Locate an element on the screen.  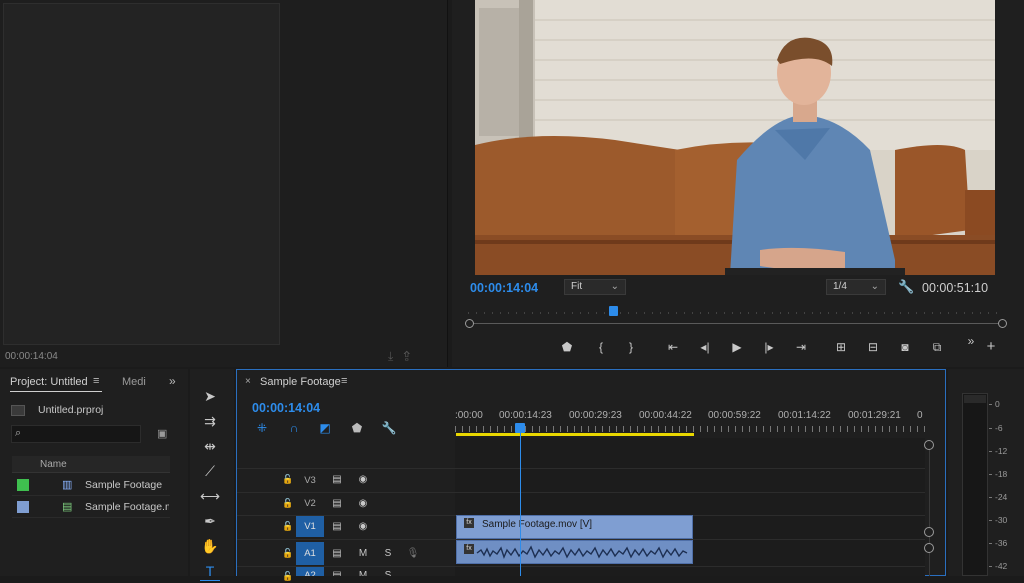
timeline-menu-icon: ≡ is located at coordinates (344, 381).